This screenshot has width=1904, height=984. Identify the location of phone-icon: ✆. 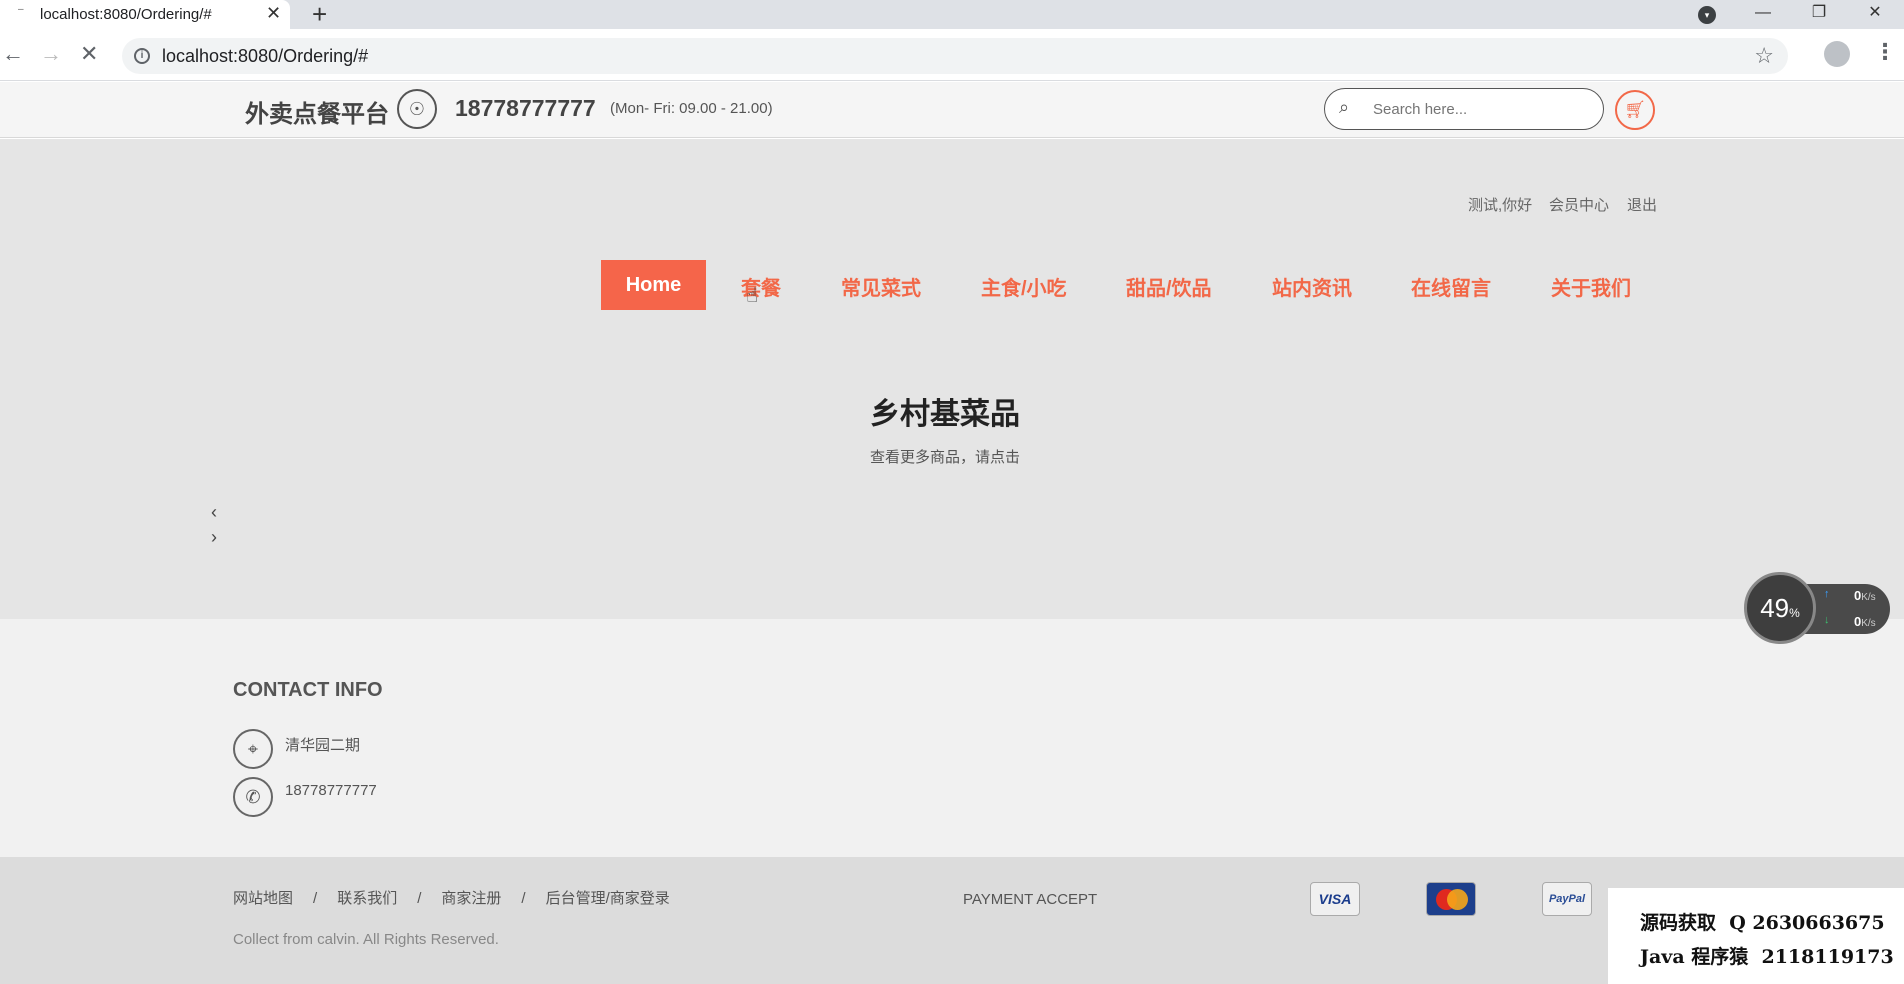
(253, 797).